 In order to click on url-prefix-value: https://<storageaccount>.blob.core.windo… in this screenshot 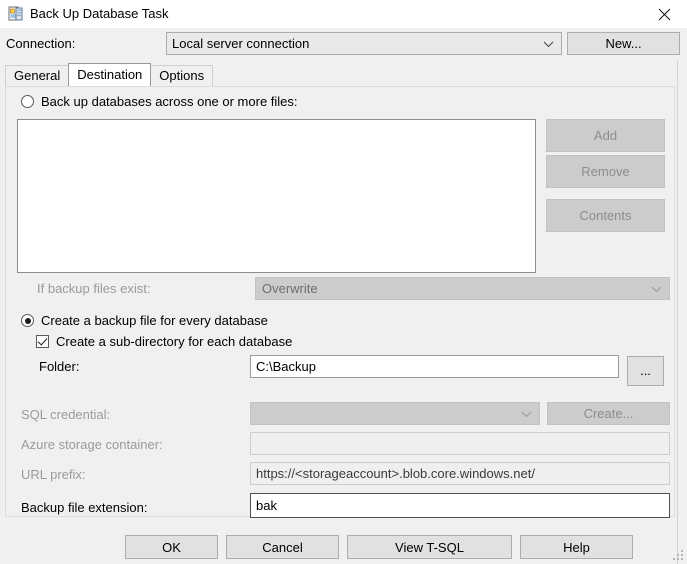, I will do `click(395, 473)`.